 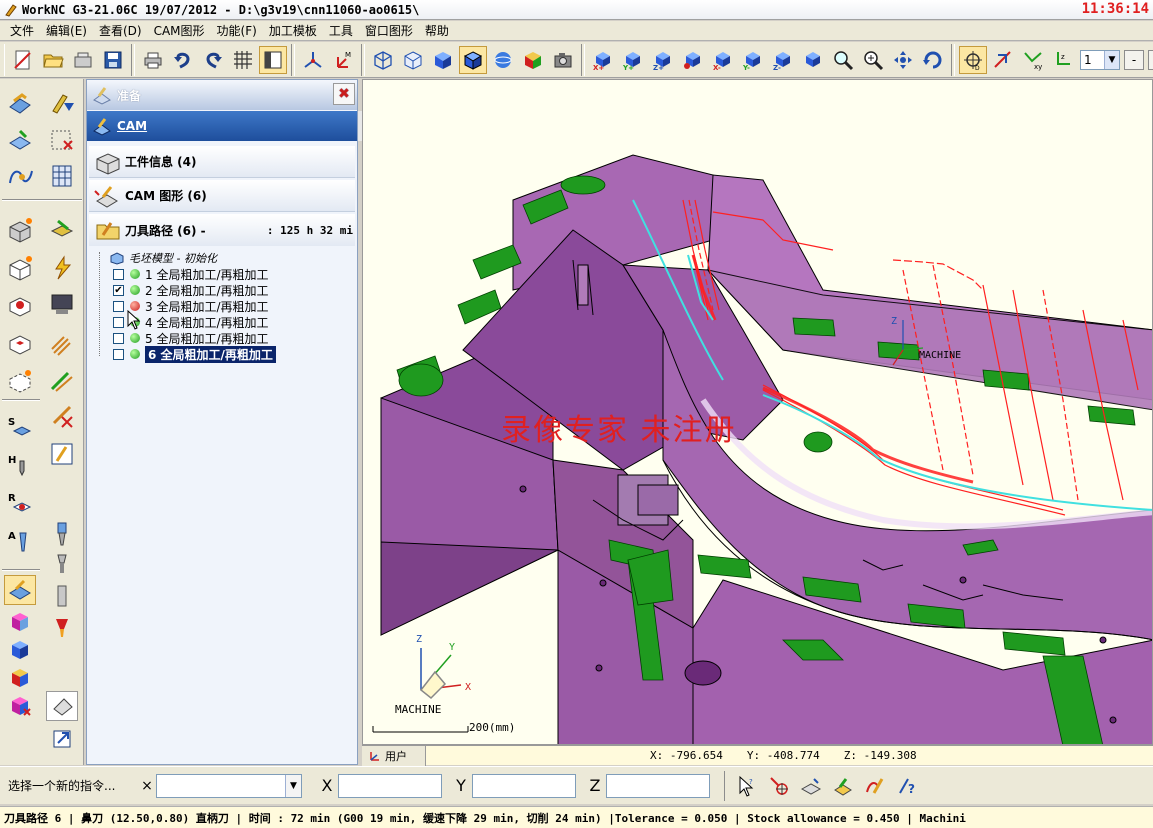 I want to click on h-mode-button: H, so click(x=20, y=466).